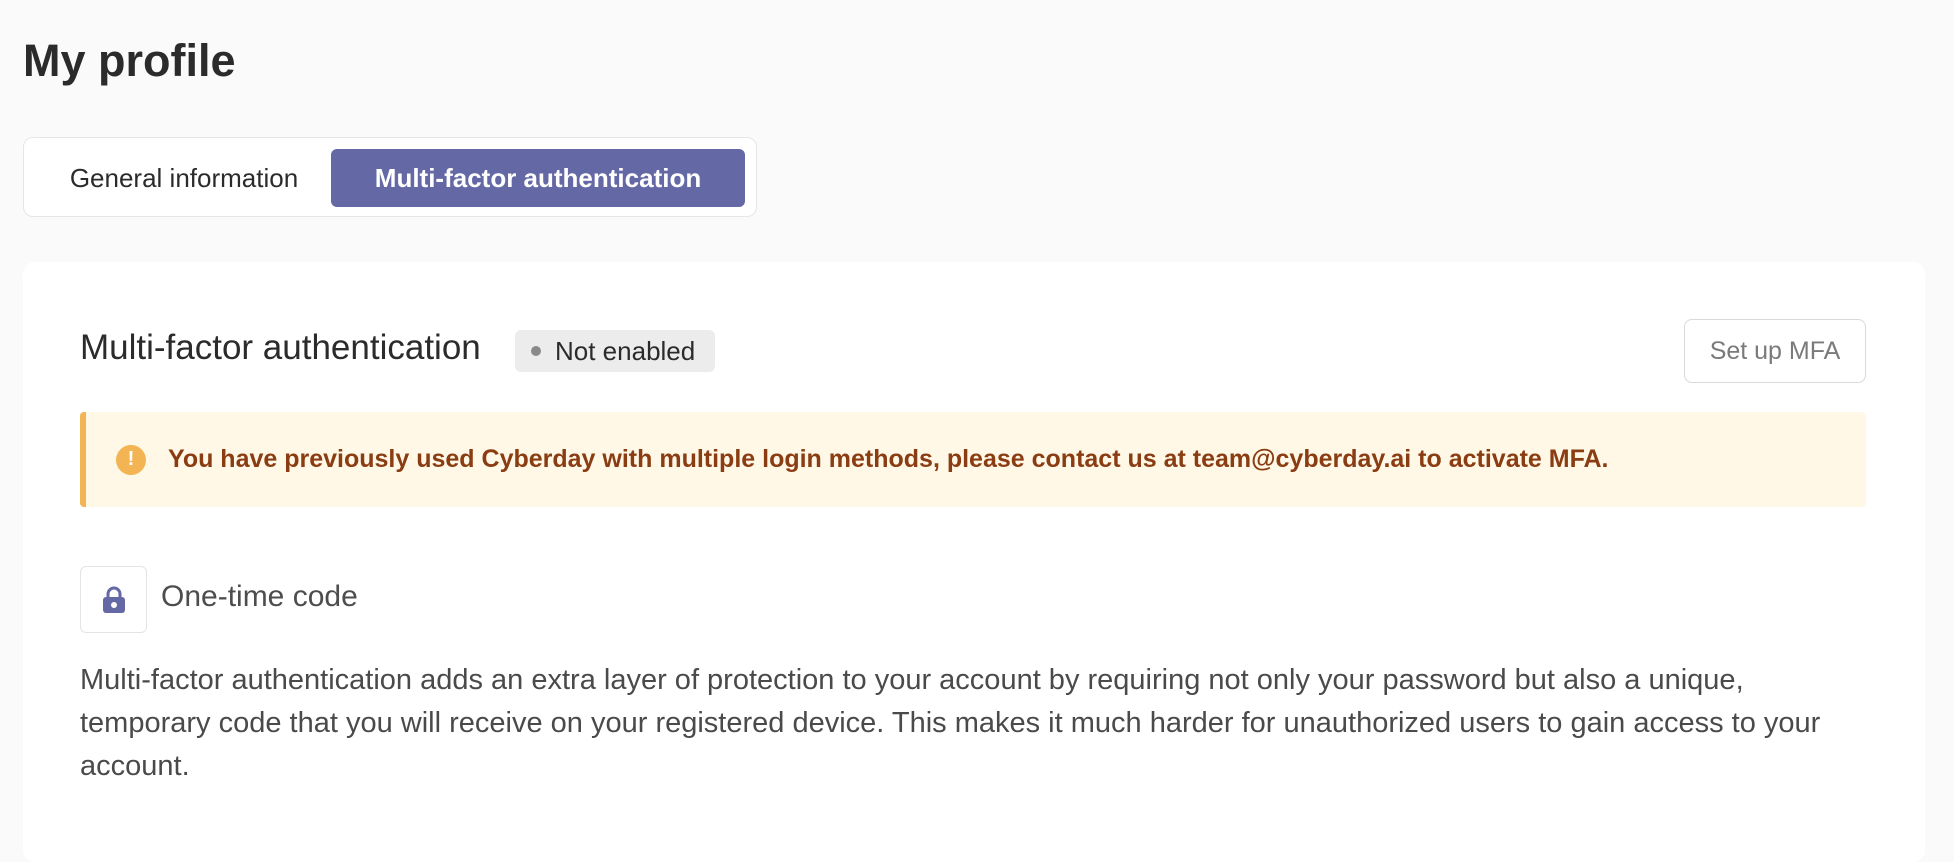  What do you see at coordinates (113, 599) in the screenshot?
I see `lock-icon` at bounding box center [113, 599].